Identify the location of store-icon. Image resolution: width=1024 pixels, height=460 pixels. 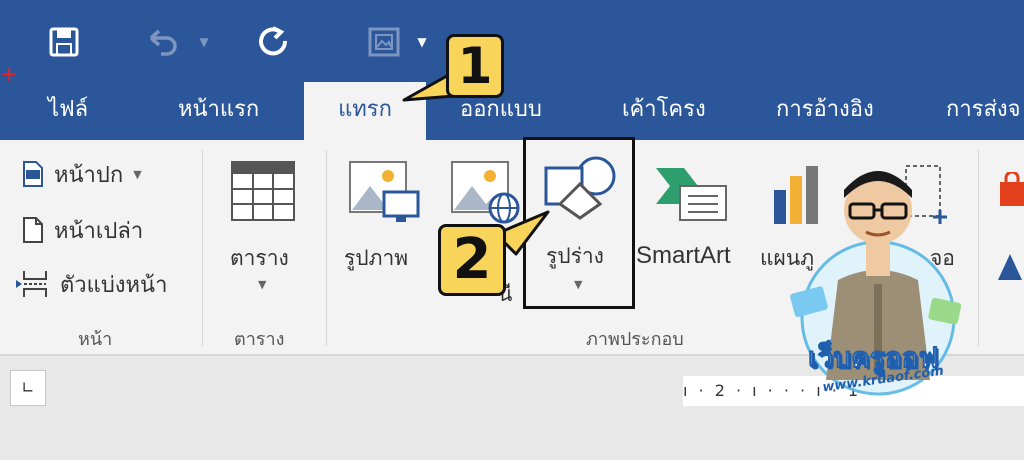
(1009, 190).